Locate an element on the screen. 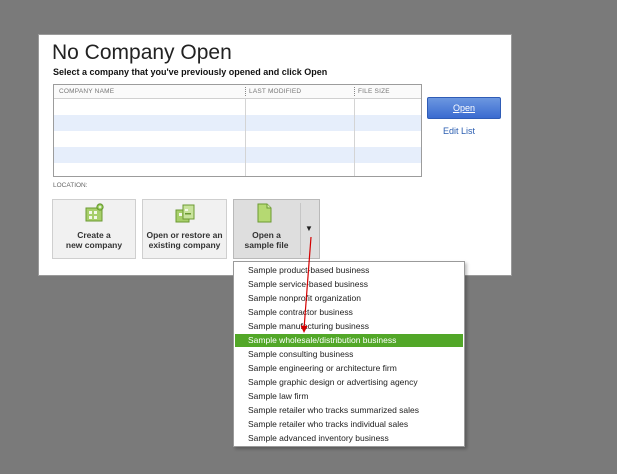  menu-item-sample-product: Sample product-based business is located at coordinates (349, 270).